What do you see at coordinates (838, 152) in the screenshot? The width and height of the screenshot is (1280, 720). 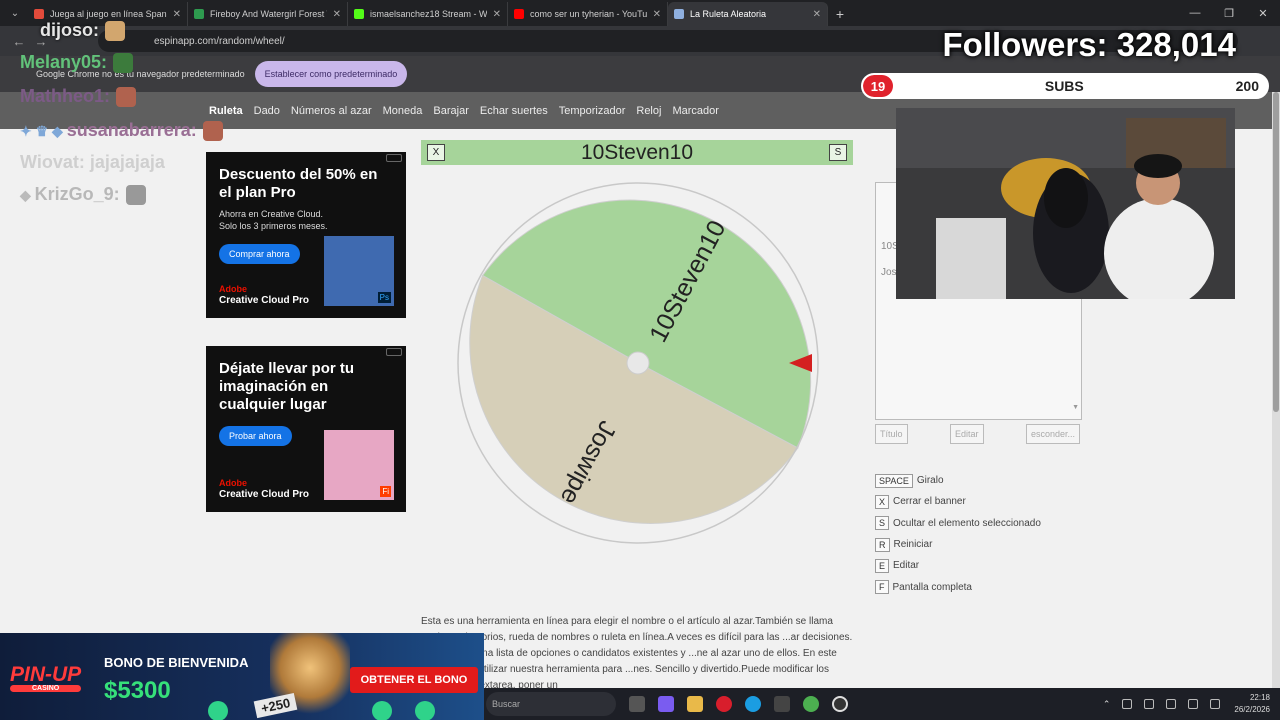 I see `hide-selected-button: S` at bounding box center [838, 152].